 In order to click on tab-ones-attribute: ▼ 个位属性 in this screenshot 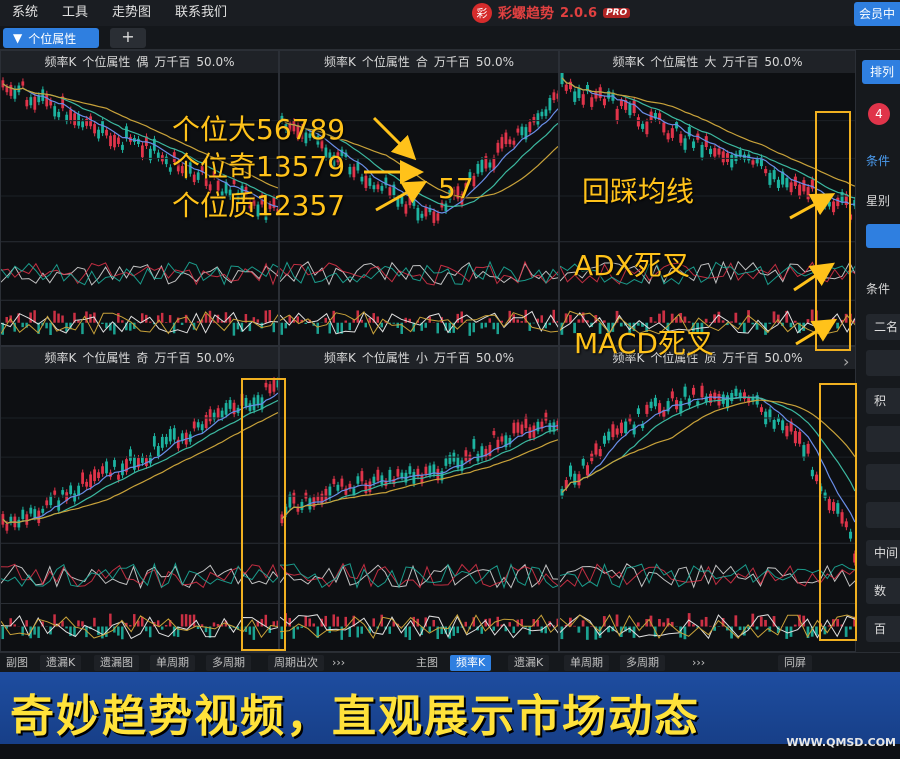, I will do `click(51, 38)`.